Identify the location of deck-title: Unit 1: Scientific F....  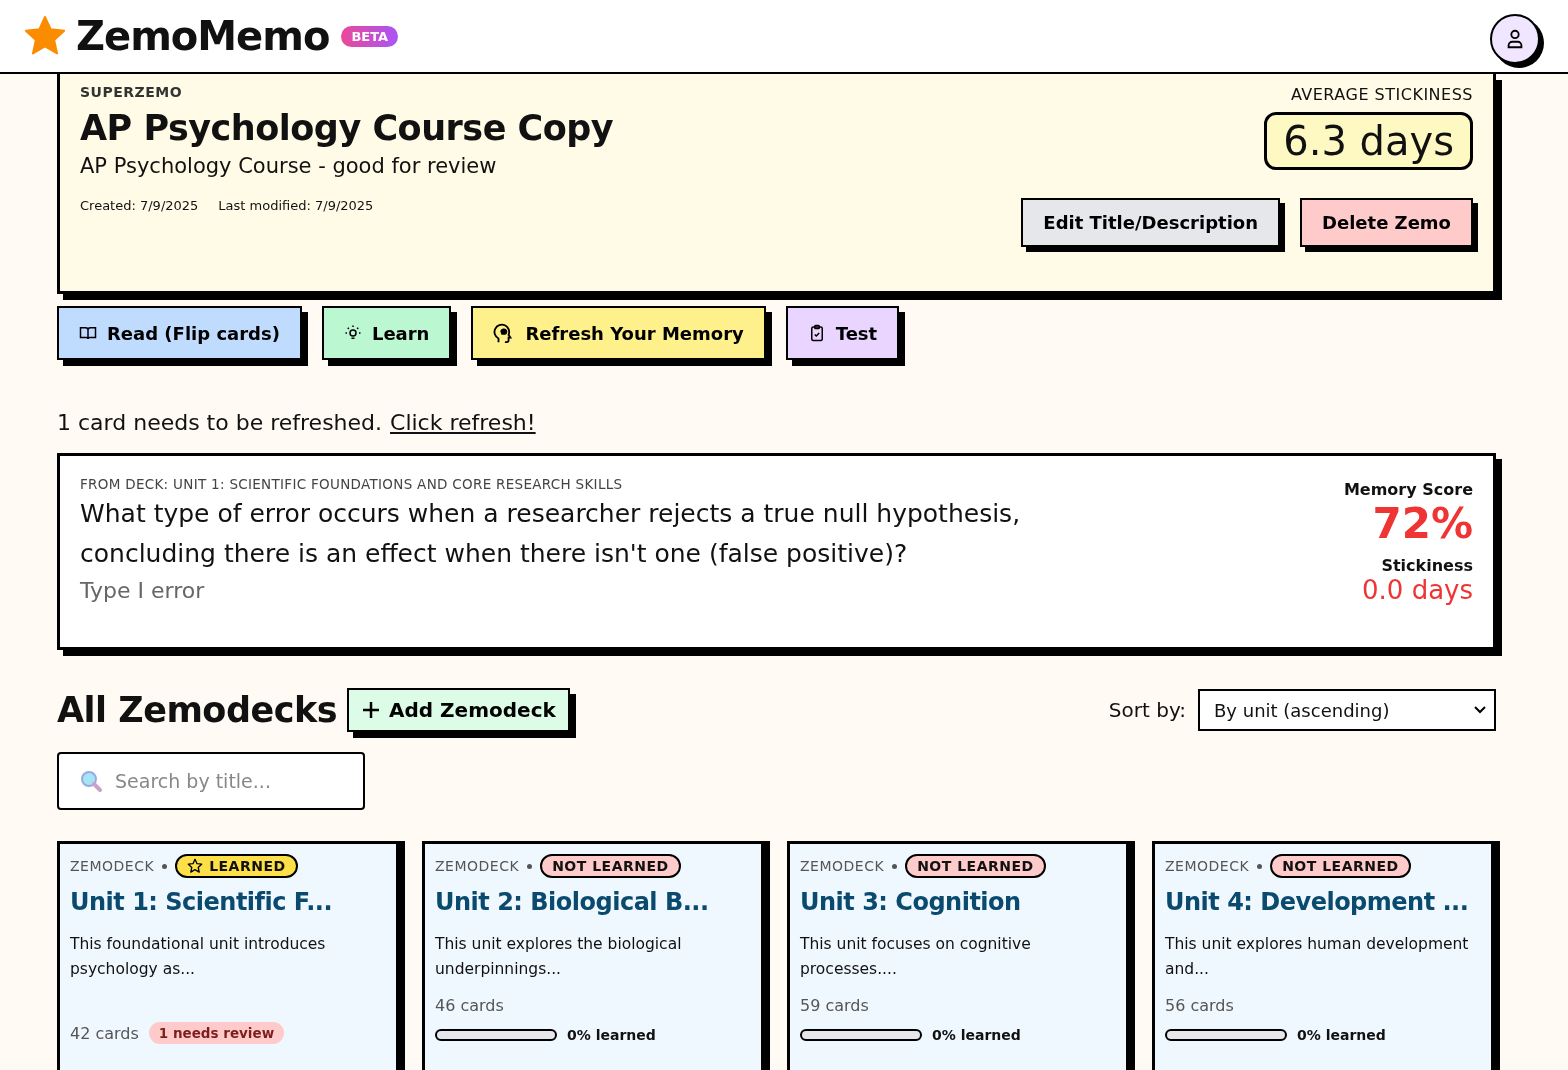
(228, 902).